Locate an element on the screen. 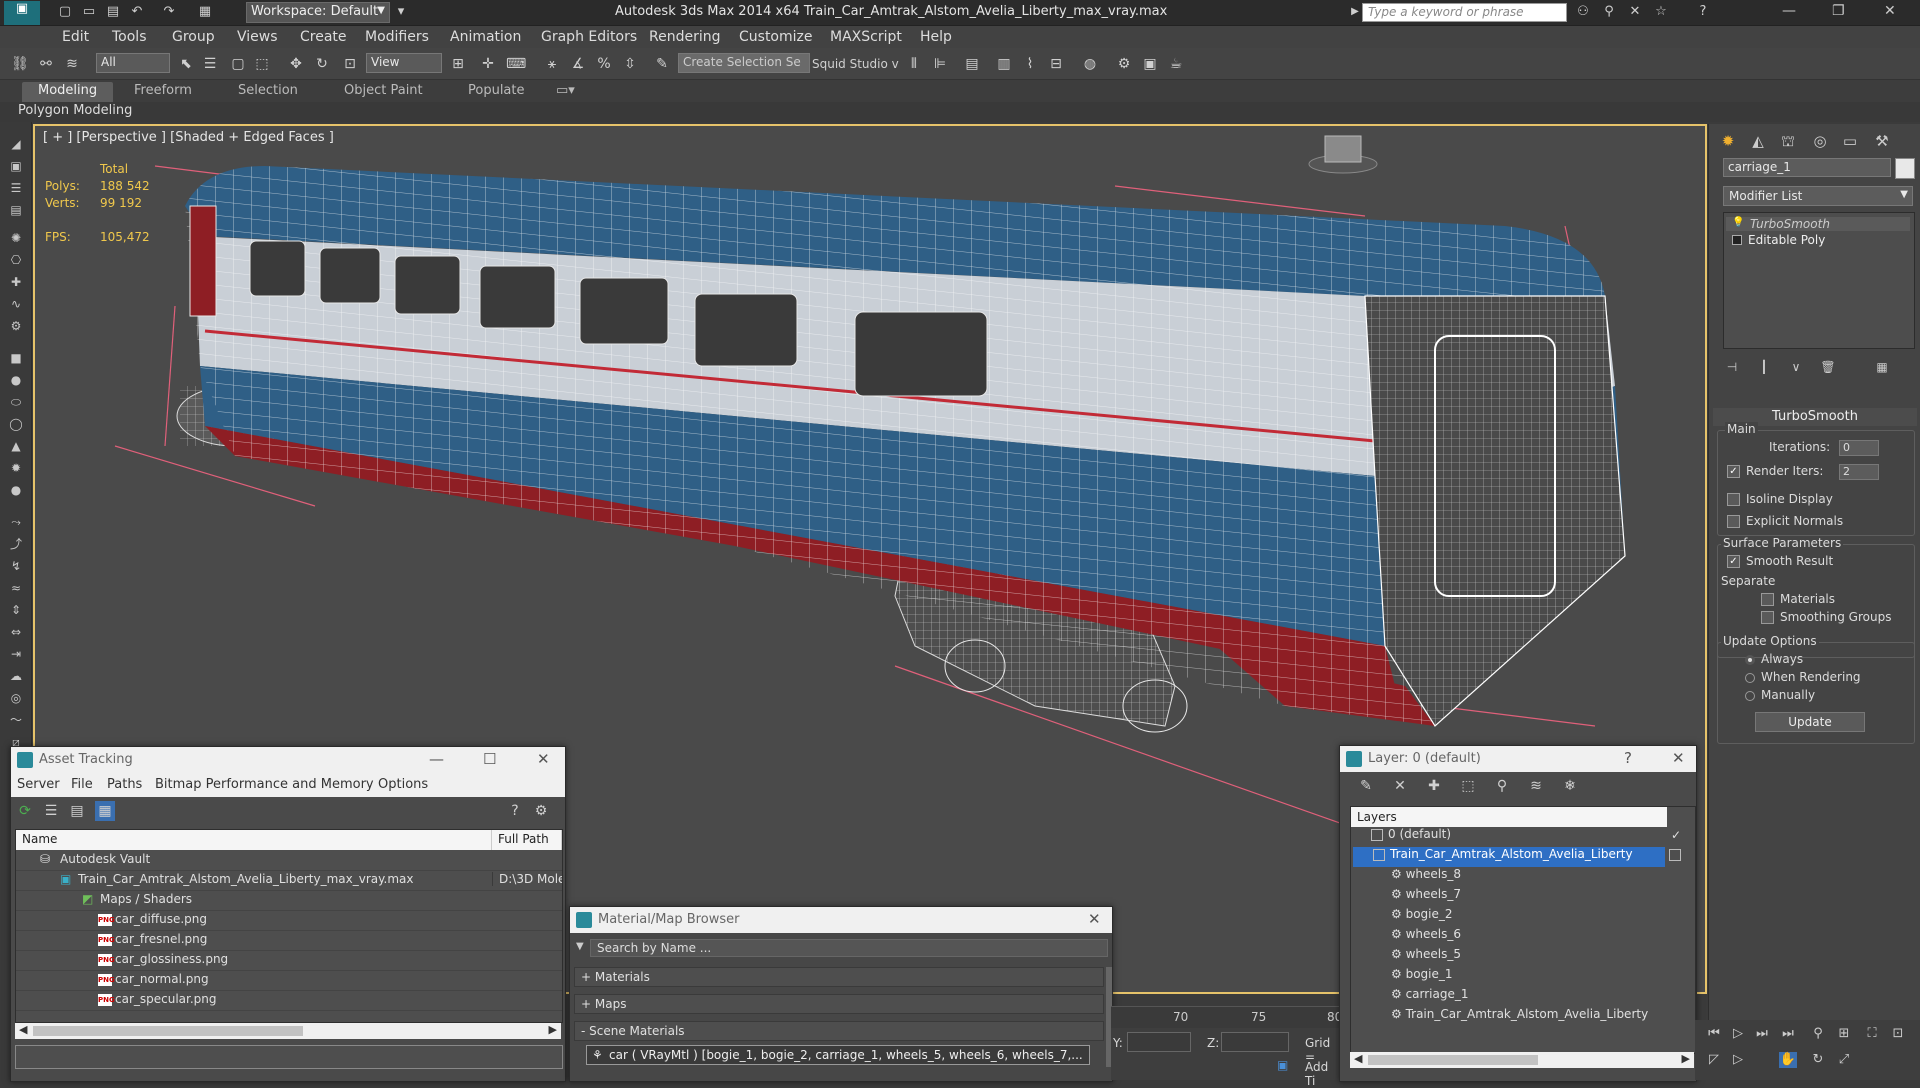 The height and width of the screenshot is (1088, 1920). scene-explorer-icon: ▥ is located at coordinates (1004, 64).